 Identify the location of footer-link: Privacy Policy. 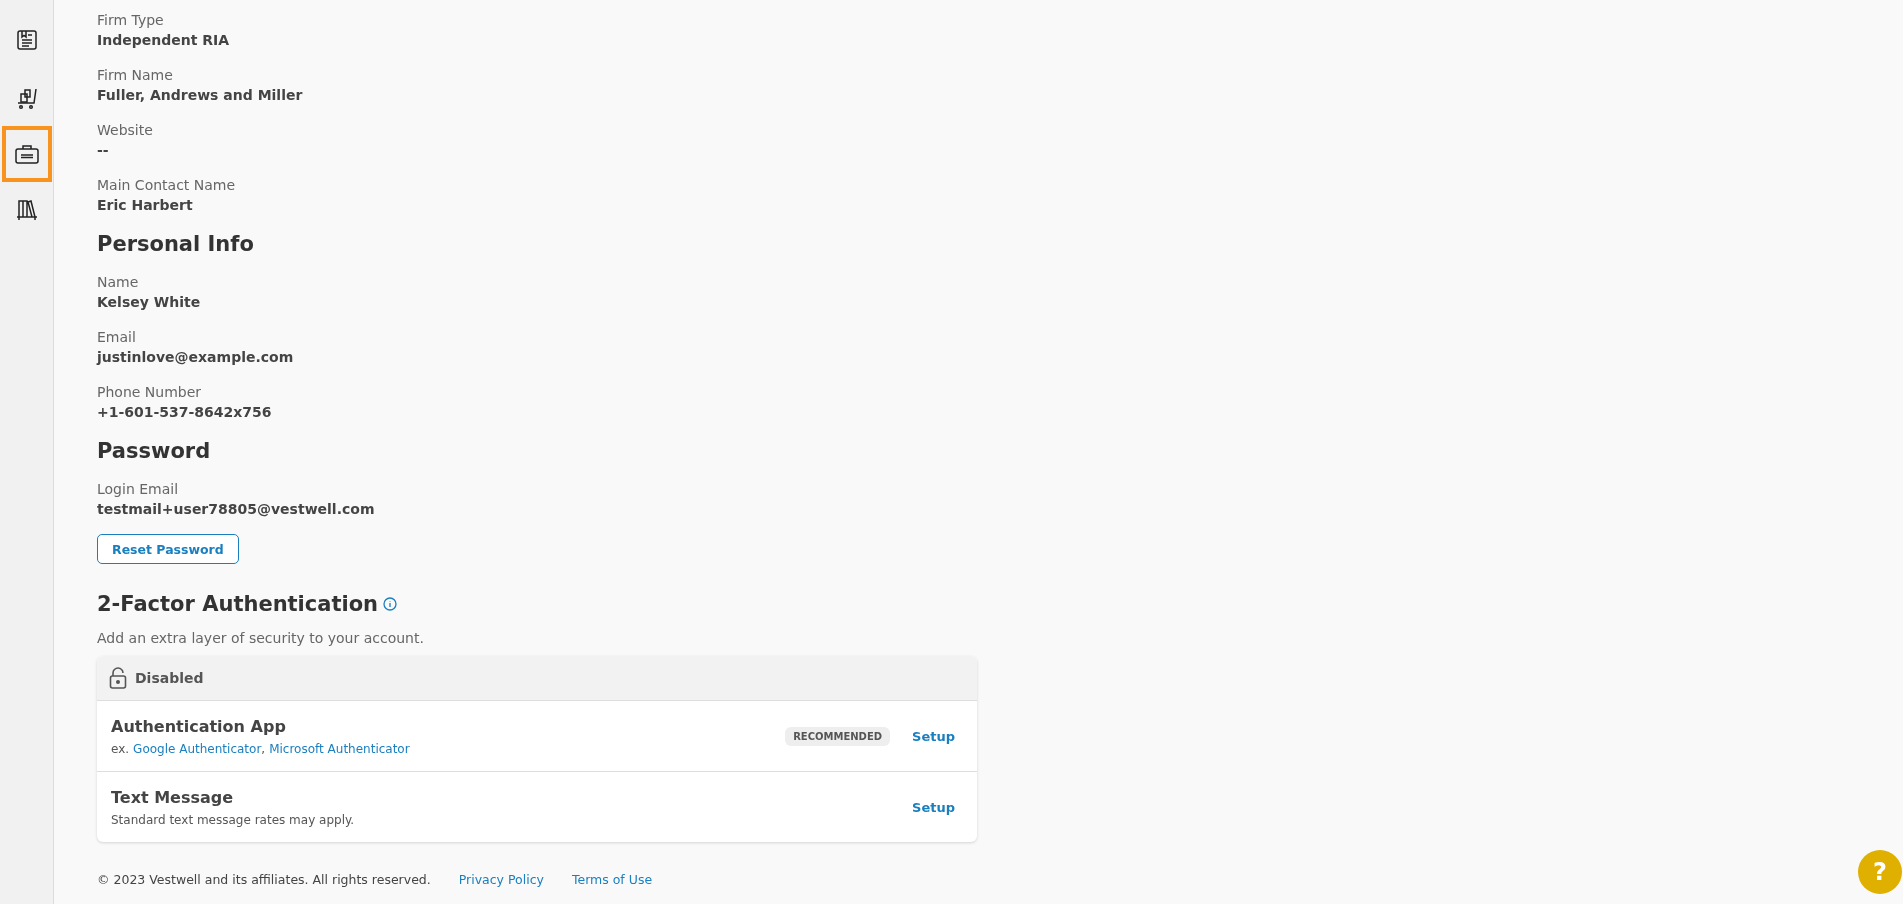
(501, 879).